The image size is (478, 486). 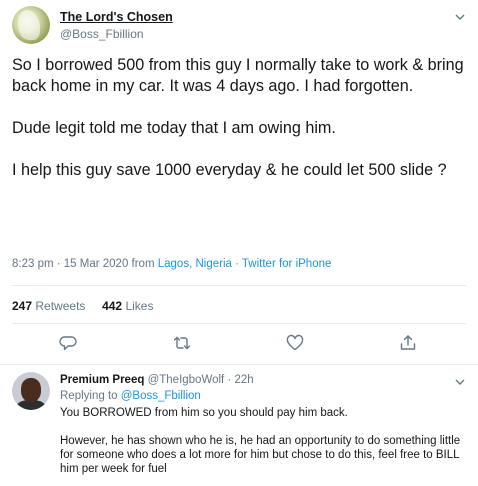 What do you see at coordinates (102, 34) in the screenshot?
I see `author-handle: @Boss_Fbillion` at bounding box center [102, 34].